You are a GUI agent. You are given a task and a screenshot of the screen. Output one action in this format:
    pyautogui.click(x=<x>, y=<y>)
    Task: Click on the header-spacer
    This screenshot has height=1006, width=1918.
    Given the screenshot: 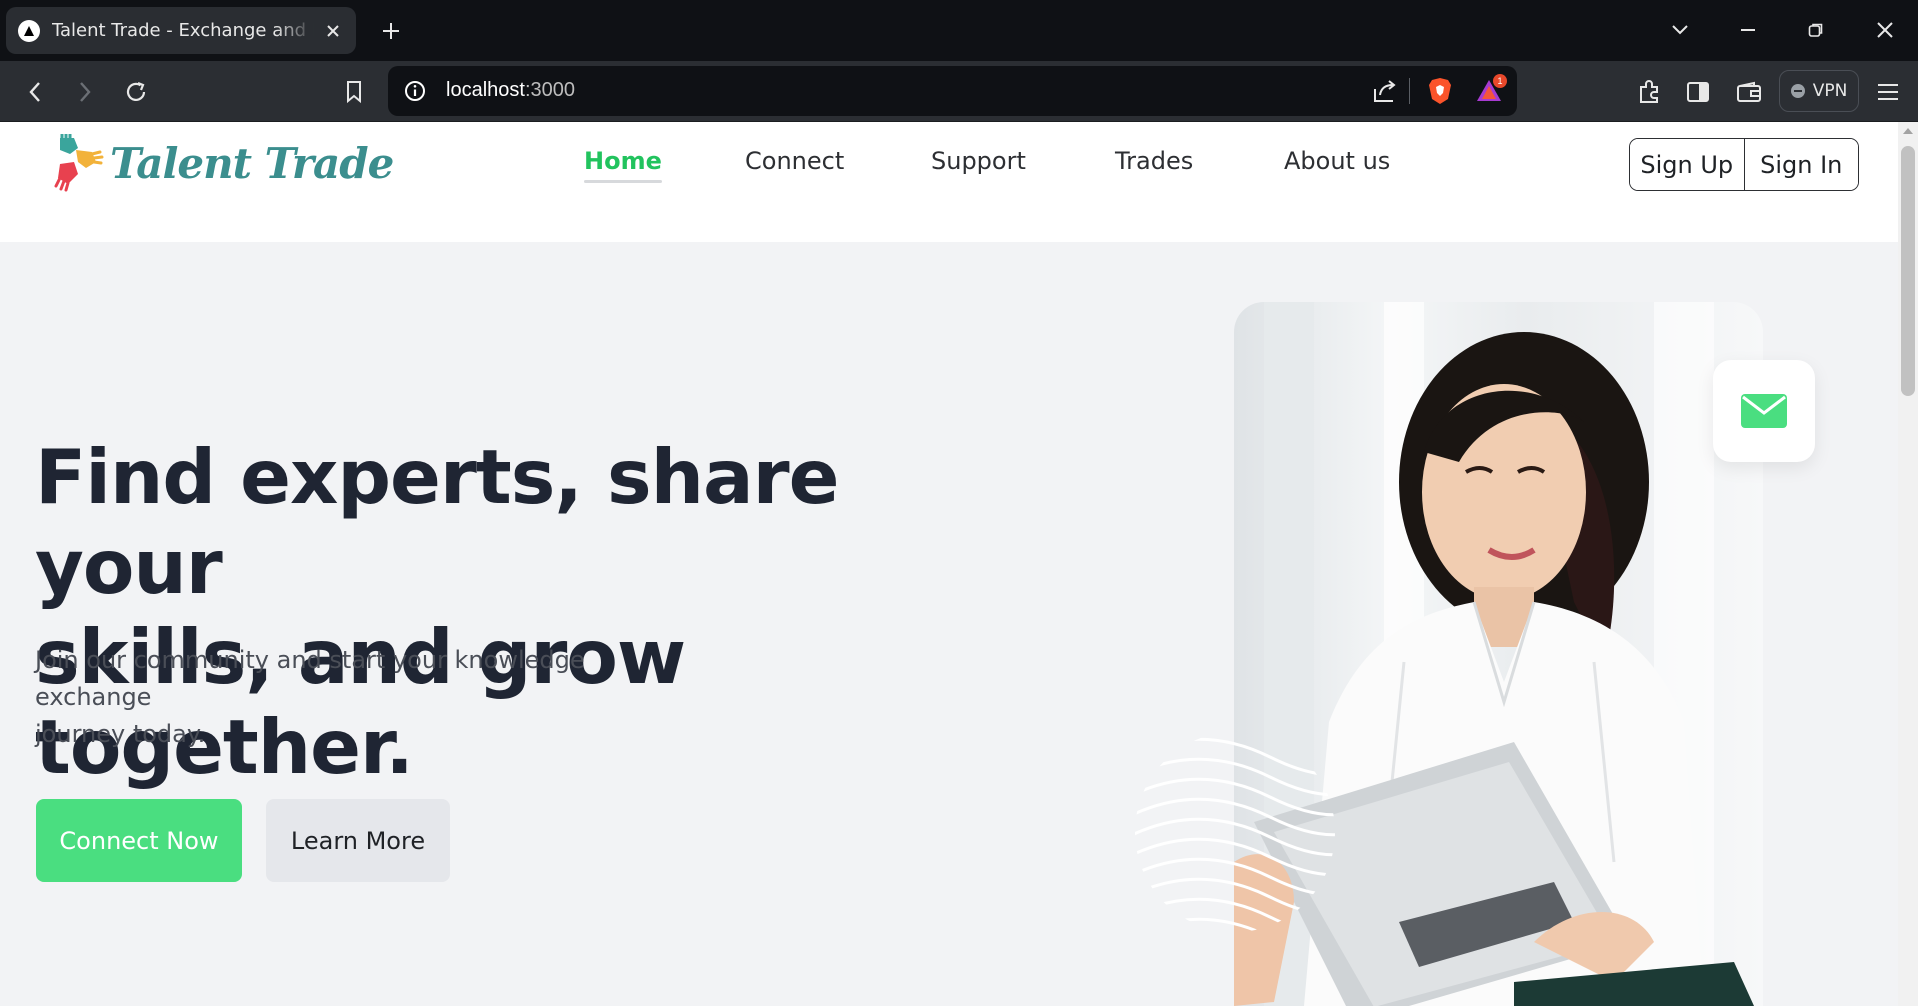 What is the action you would take?
    pyautogui.click(x=949, y=224)
    